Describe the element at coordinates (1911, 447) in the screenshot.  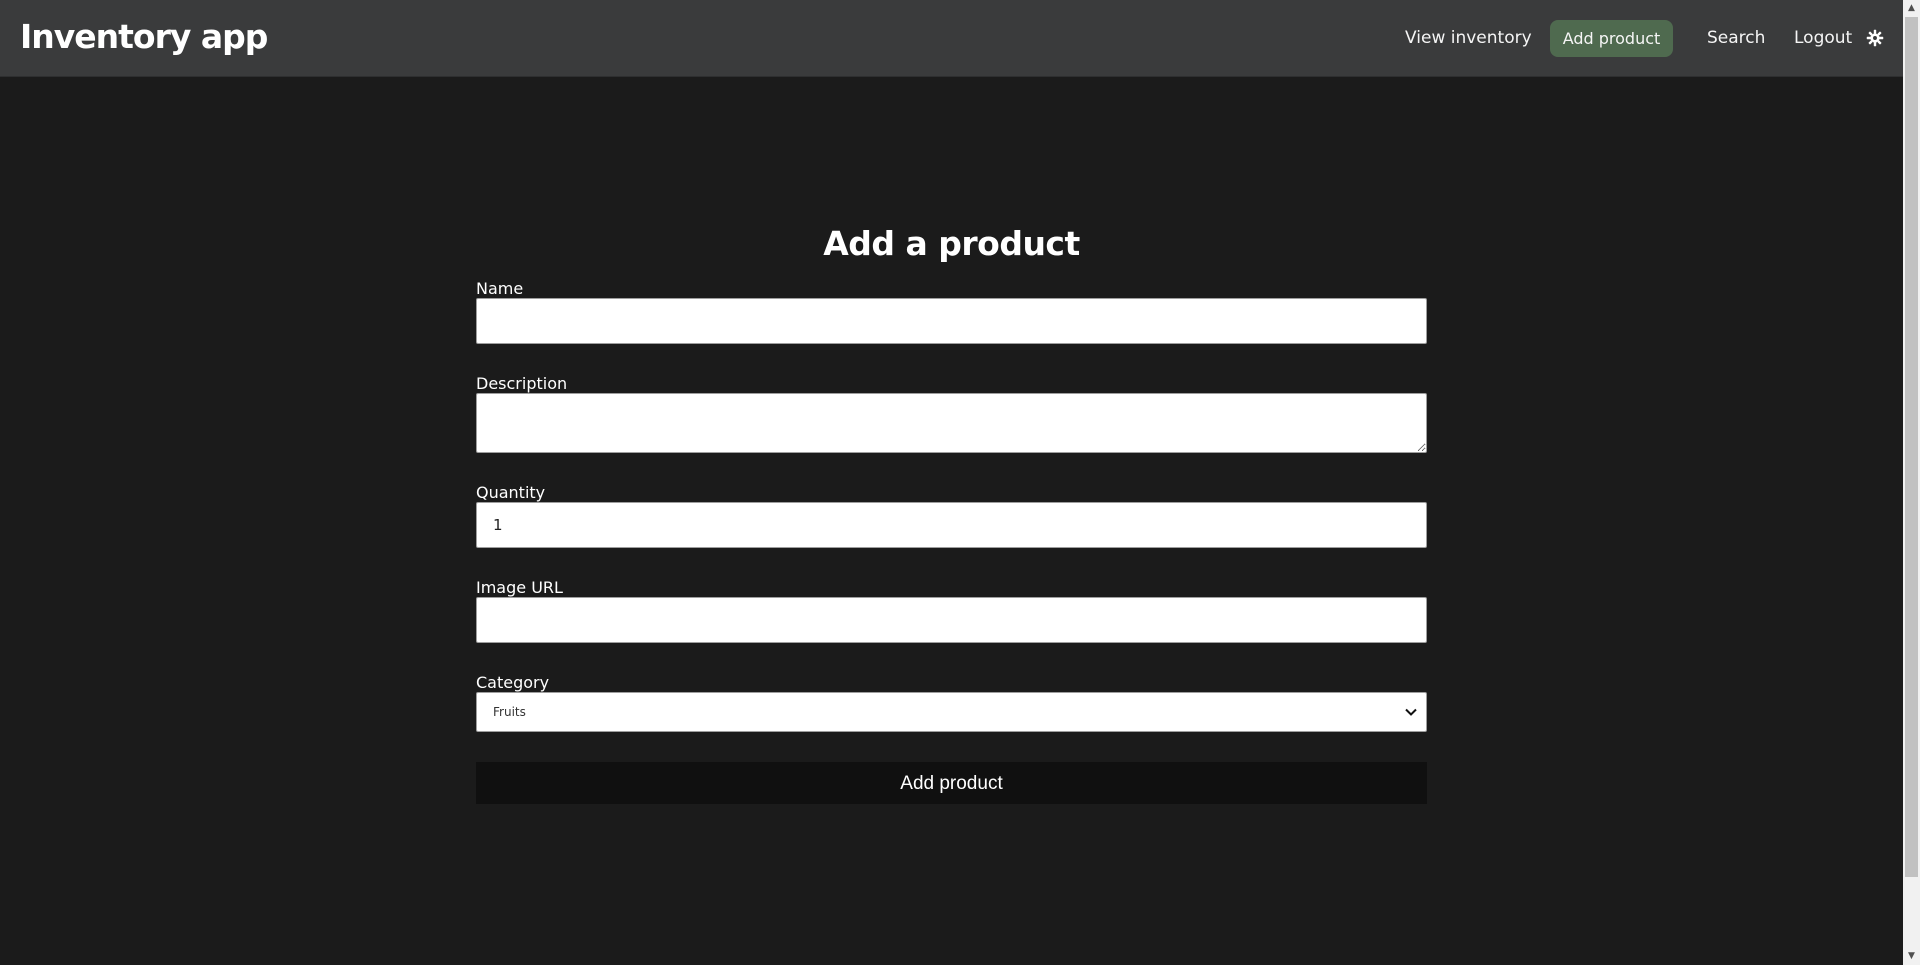
I see `scrollbar-thumb` at that location.